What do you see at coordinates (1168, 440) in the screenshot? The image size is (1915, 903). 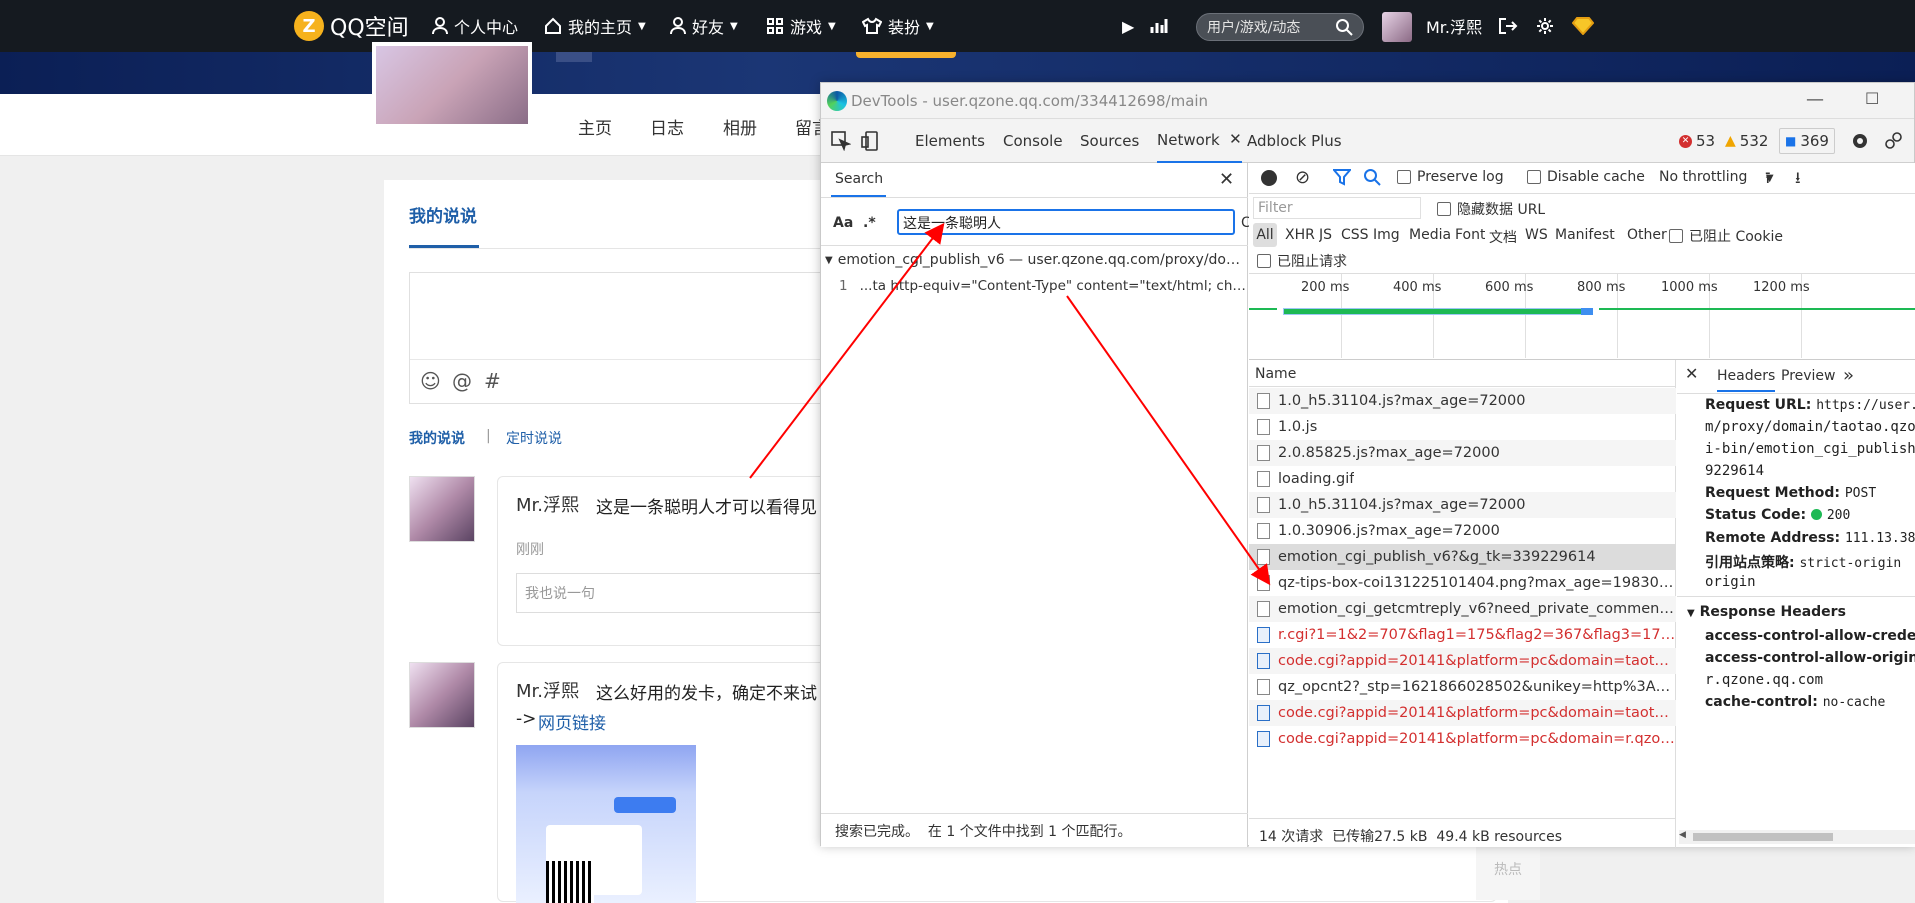 I see `arrow-to-request-row` at bounding box center [1168, 440].